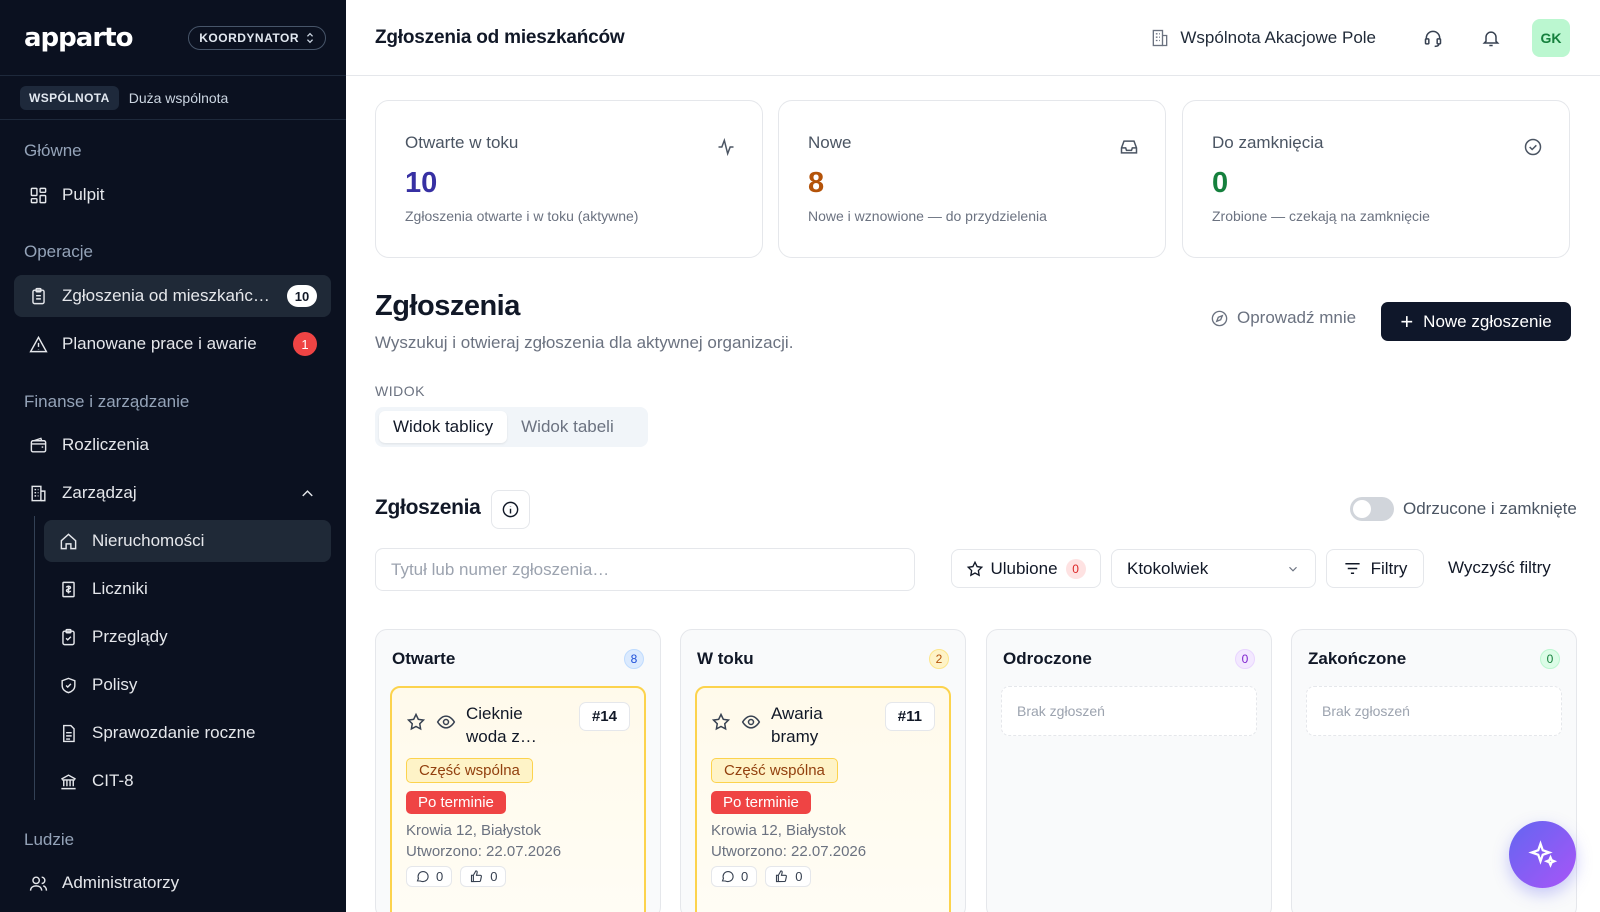 Image resolution: width=1600 pixels, height=912 pixels. What do you see at coordinates (1490, 508) in the screenshot?
I see `rejected-closed-label: Odrzucone i zamknięte` at bounding box center [1490, 508].